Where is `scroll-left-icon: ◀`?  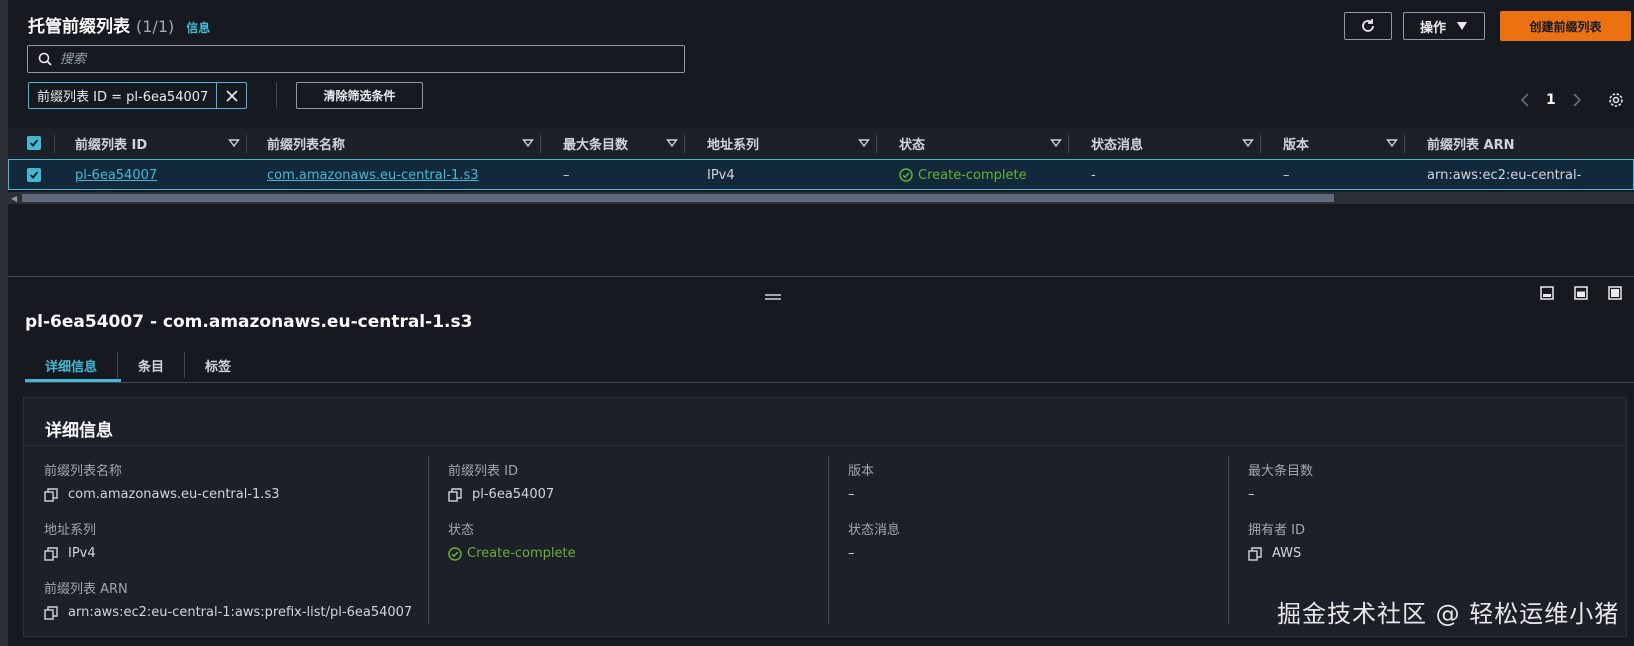
scroll-left-icon: ◀ is located at coordinates (14, 198).